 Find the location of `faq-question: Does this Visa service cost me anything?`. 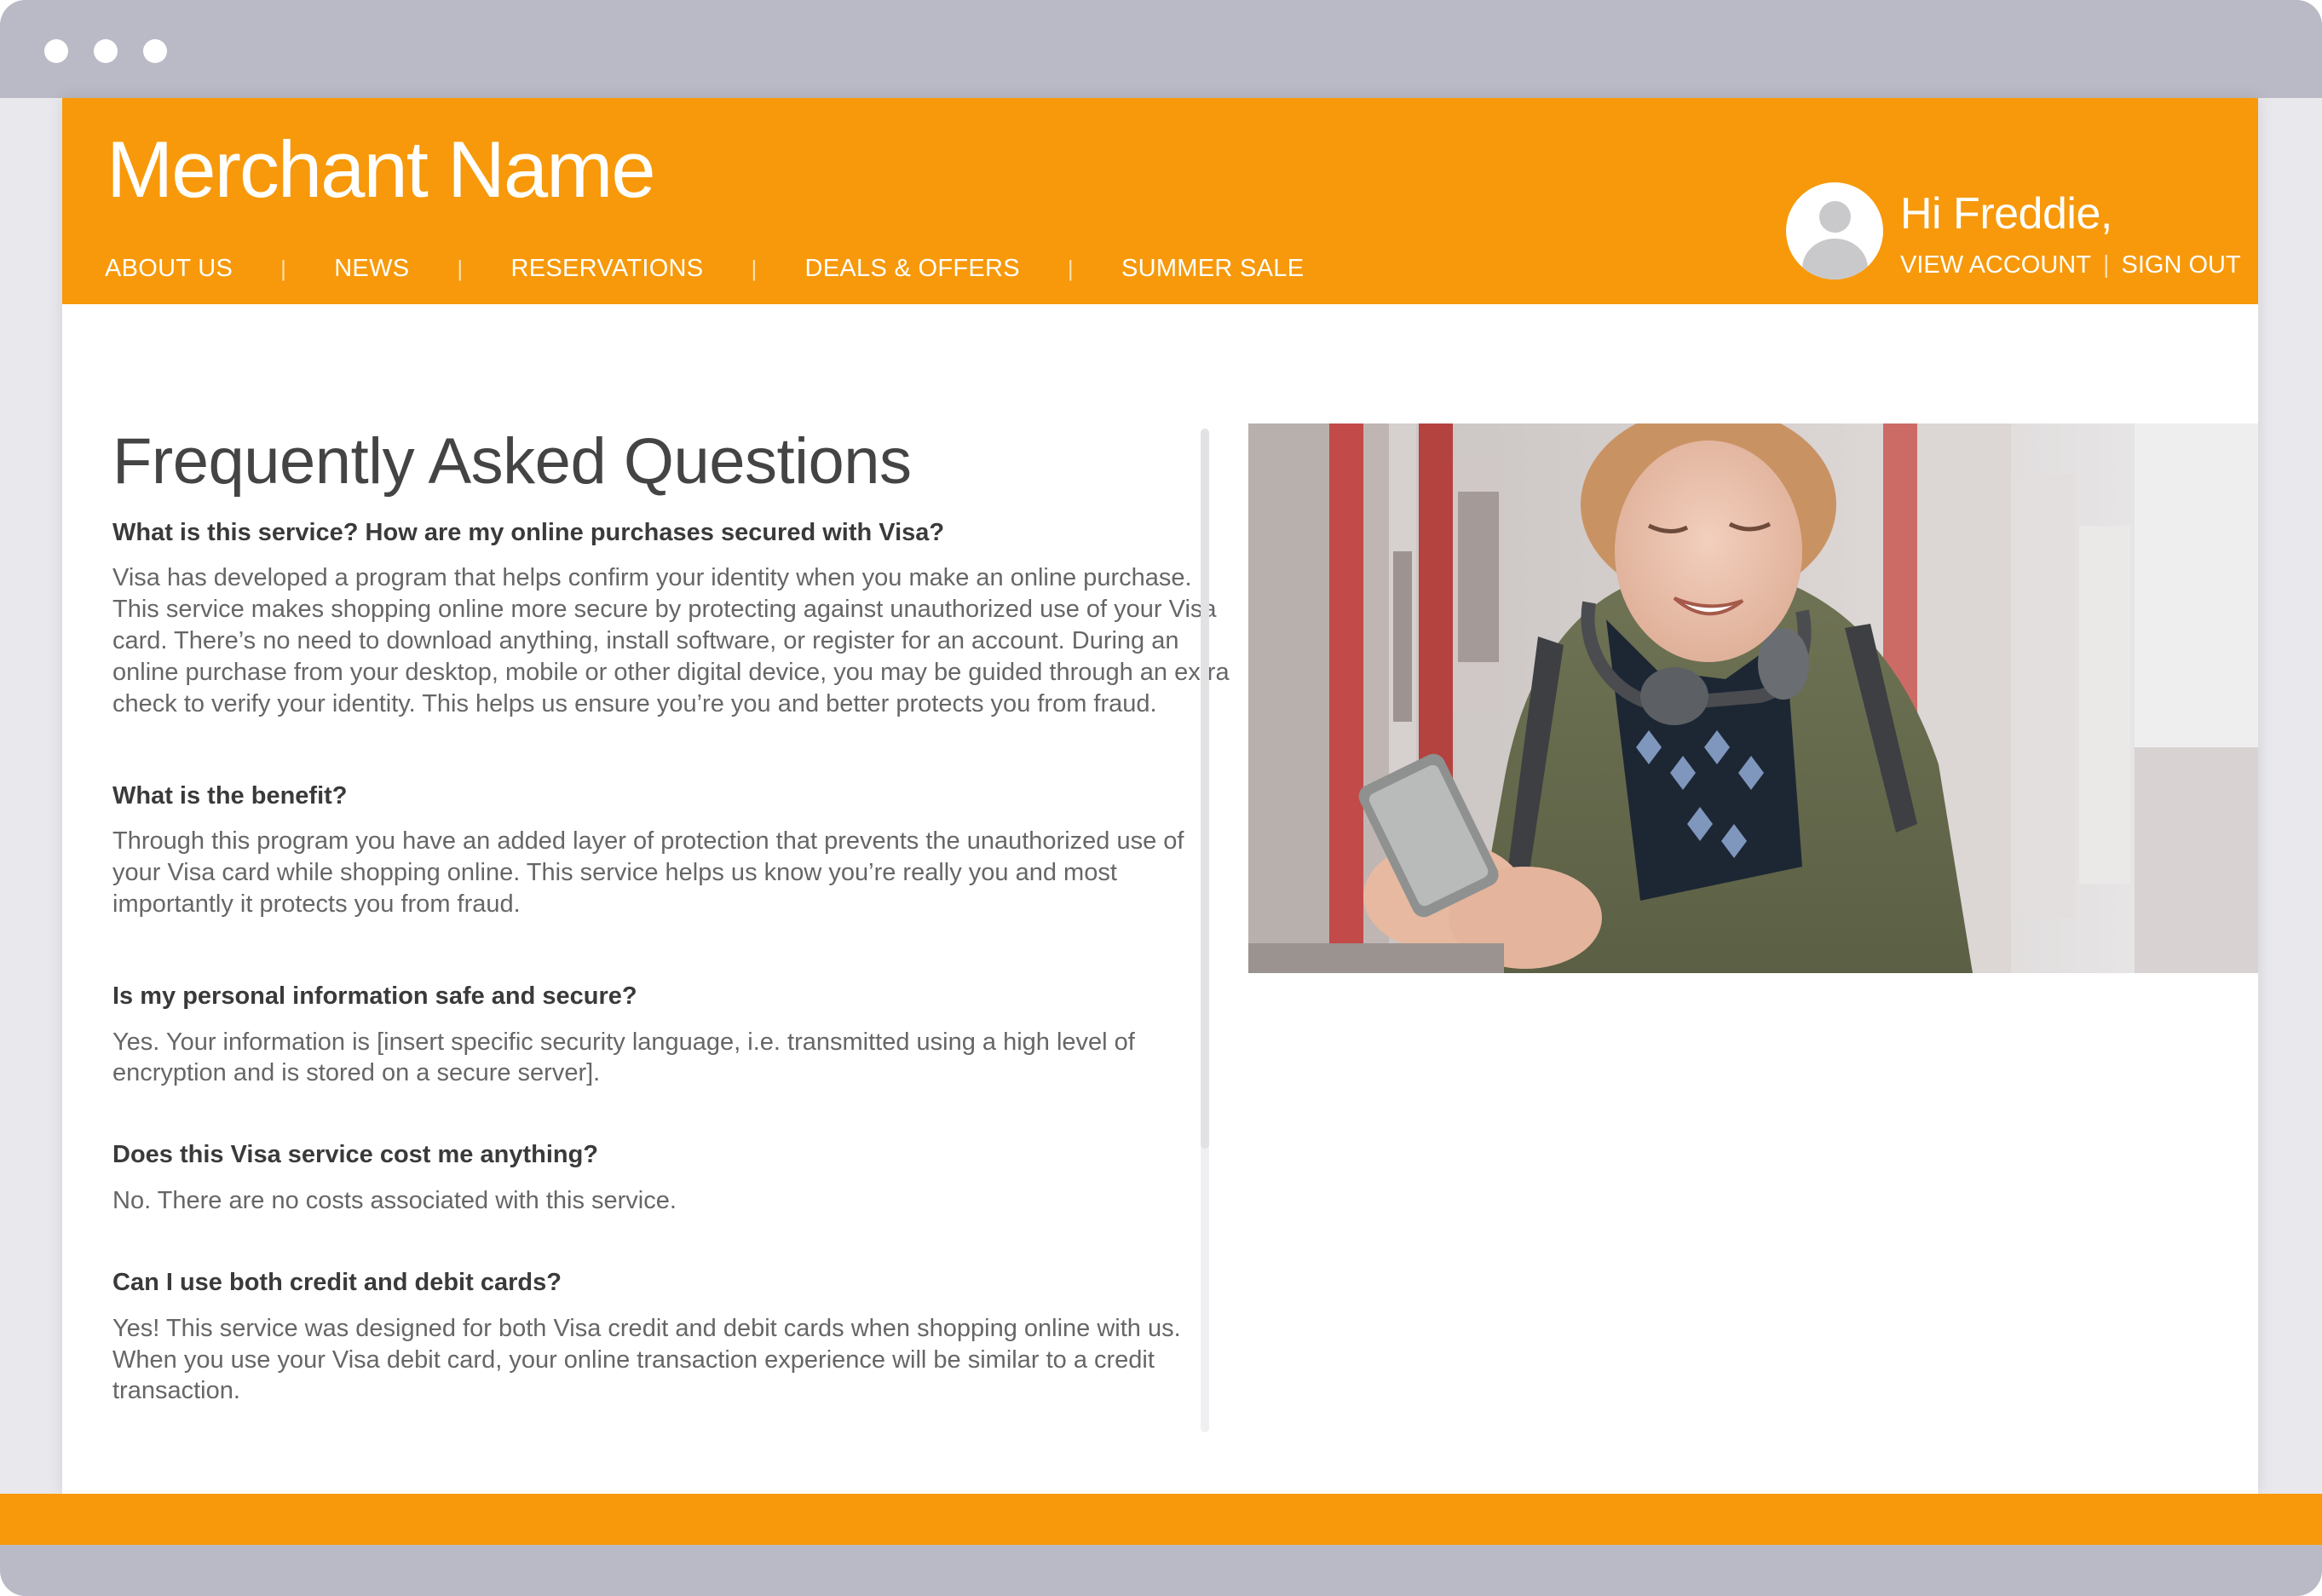

faq-question: Does this Visa service cost me anything? is located at coordinates (355, 1155).